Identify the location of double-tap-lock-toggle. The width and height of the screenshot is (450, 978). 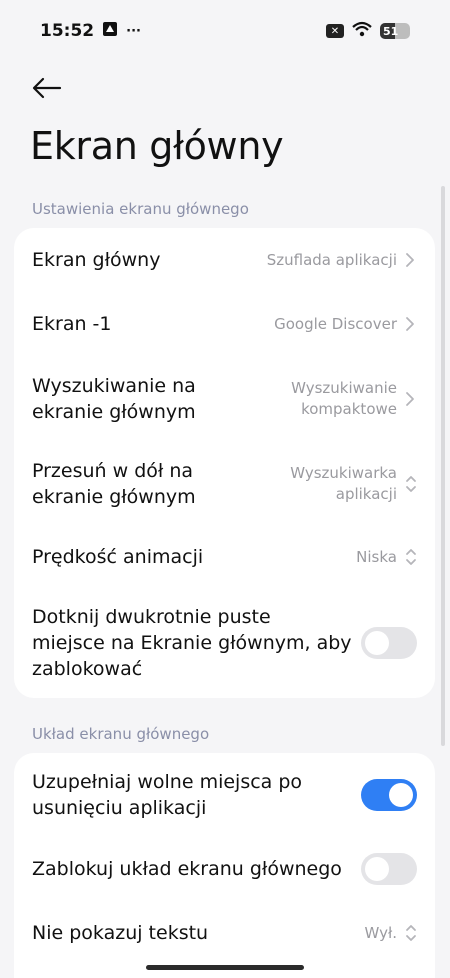
(389, 643).